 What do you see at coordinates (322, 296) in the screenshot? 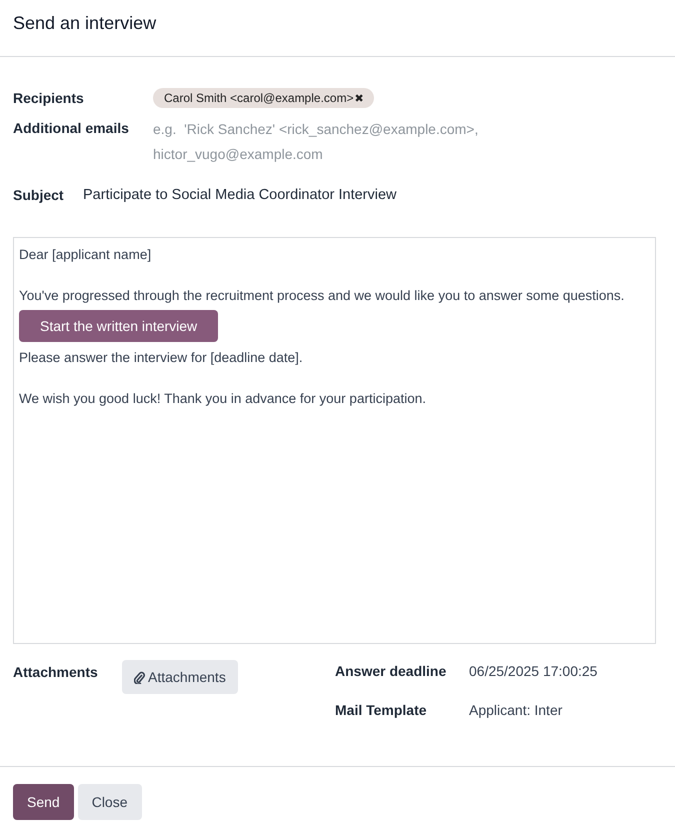
I see `body-paragraph: You've progressed through the recruitment process and we would like you to answer some questions.` at bounding box center [322, 296].